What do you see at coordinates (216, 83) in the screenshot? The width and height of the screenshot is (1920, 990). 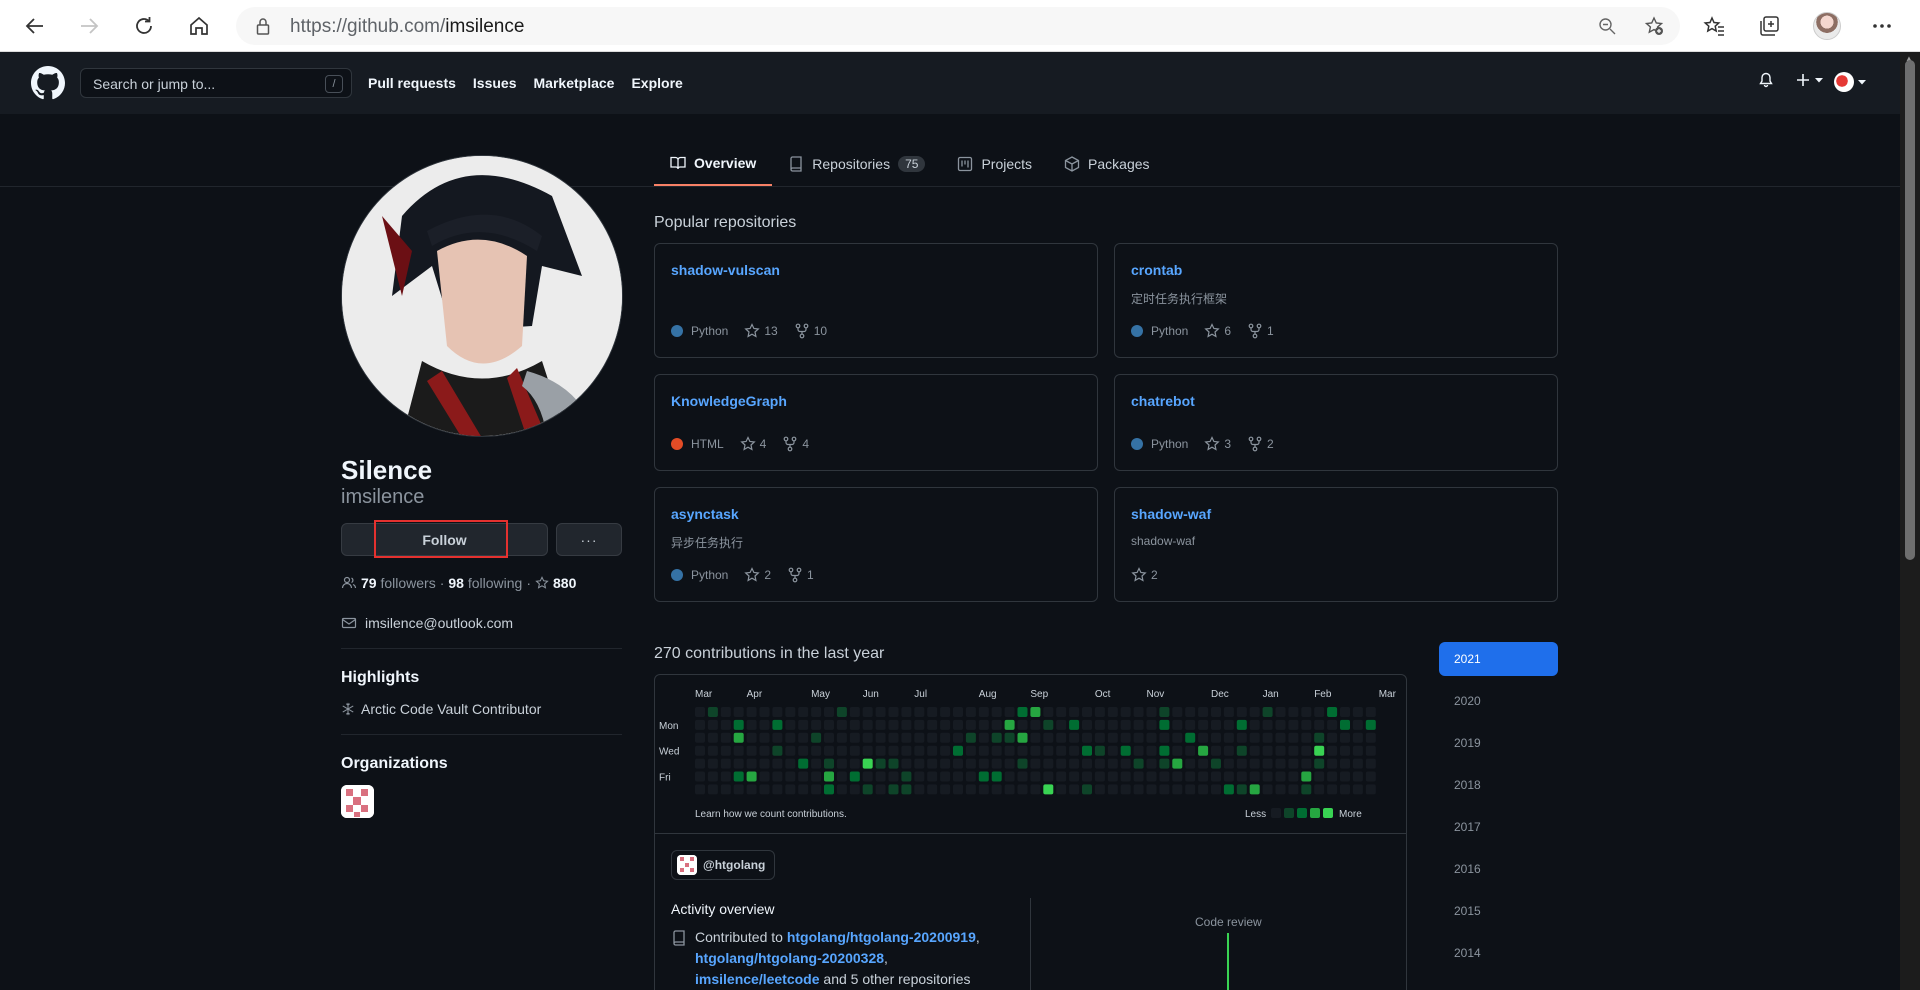 I see `search-input: Search or jump to... /` at bounding box center [216, 83].